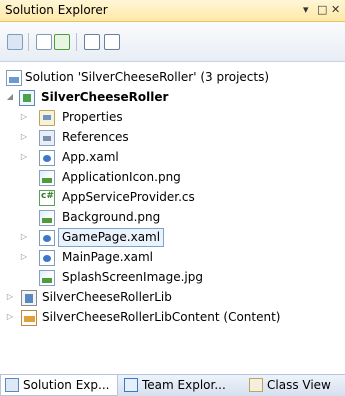 The width and height of the screenshot is (345, 396). I want to click on tree-item-label: SilverCheeseRoller, so click(105, 97).